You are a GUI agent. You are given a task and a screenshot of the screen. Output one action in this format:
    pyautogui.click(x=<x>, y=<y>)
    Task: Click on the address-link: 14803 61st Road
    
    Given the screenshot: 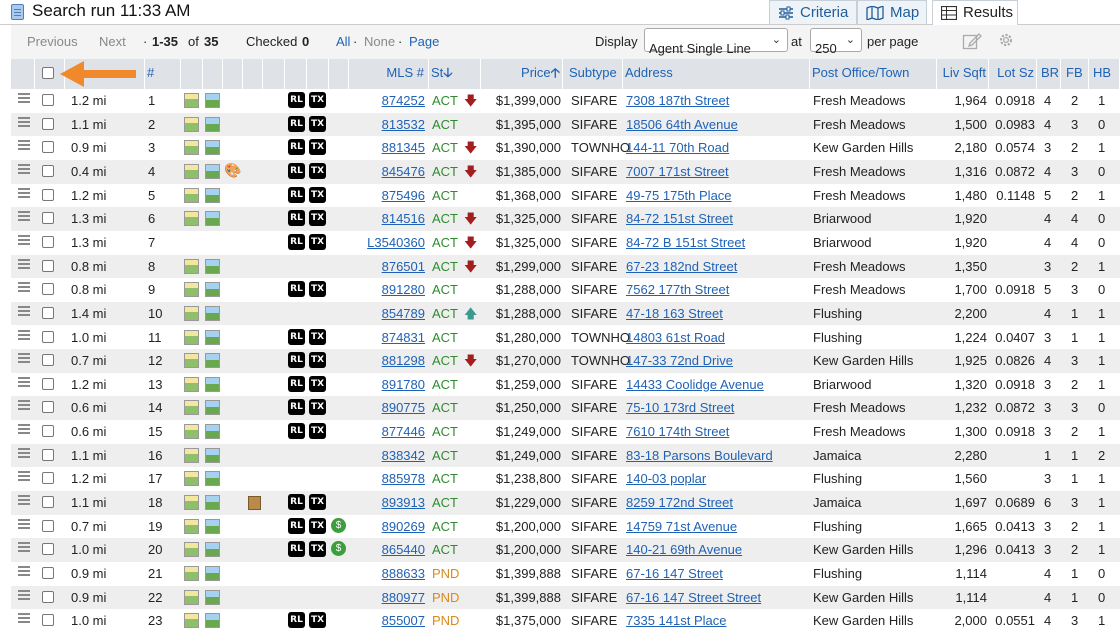 What is the action you would take?
    pyautogui.click(x=675, y=338)
    